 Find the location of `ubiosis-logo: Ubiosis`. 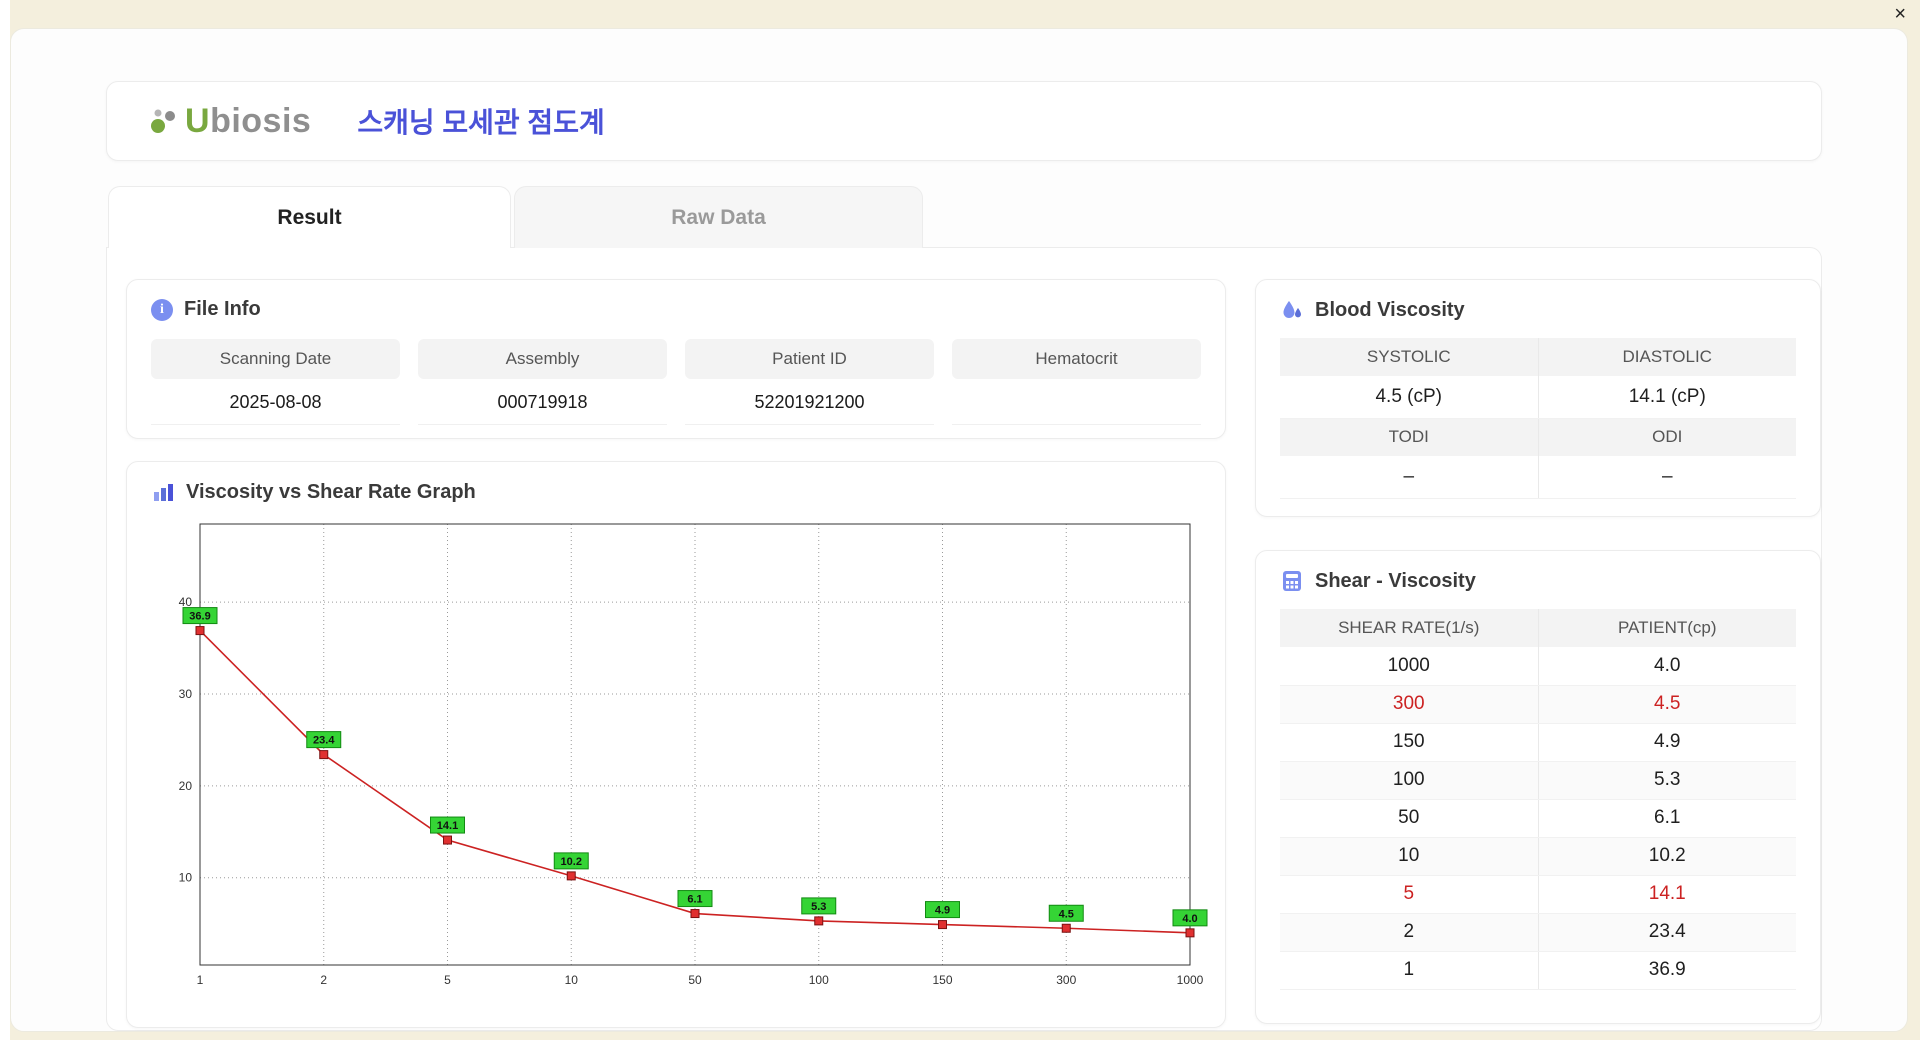

ubiosis-logo: Ubiosis is located at coordinates (230, 121).